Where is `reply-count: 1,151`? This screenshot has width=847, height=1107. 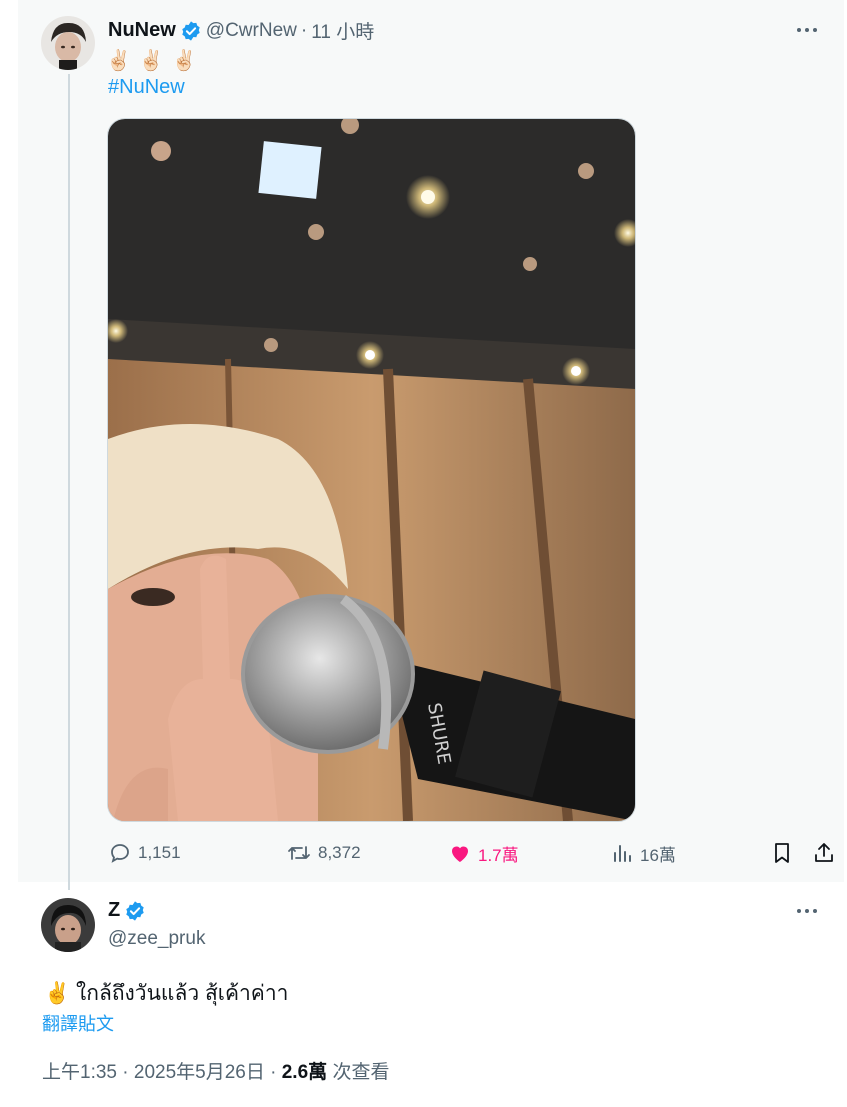 reply-count: 1,151 is located at coordinates (159, 852).